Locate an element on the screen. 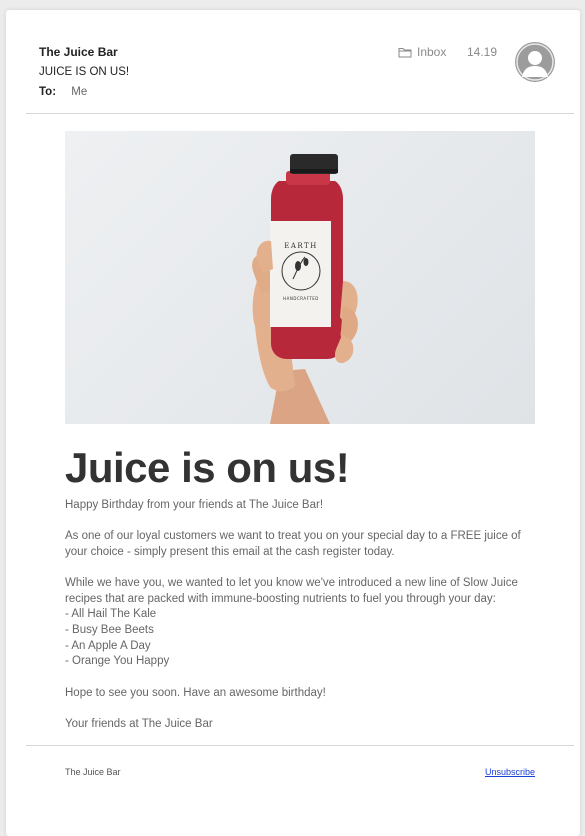 The image size is (585, 836). recipient-value: Me is located at coordinates (79, 92).